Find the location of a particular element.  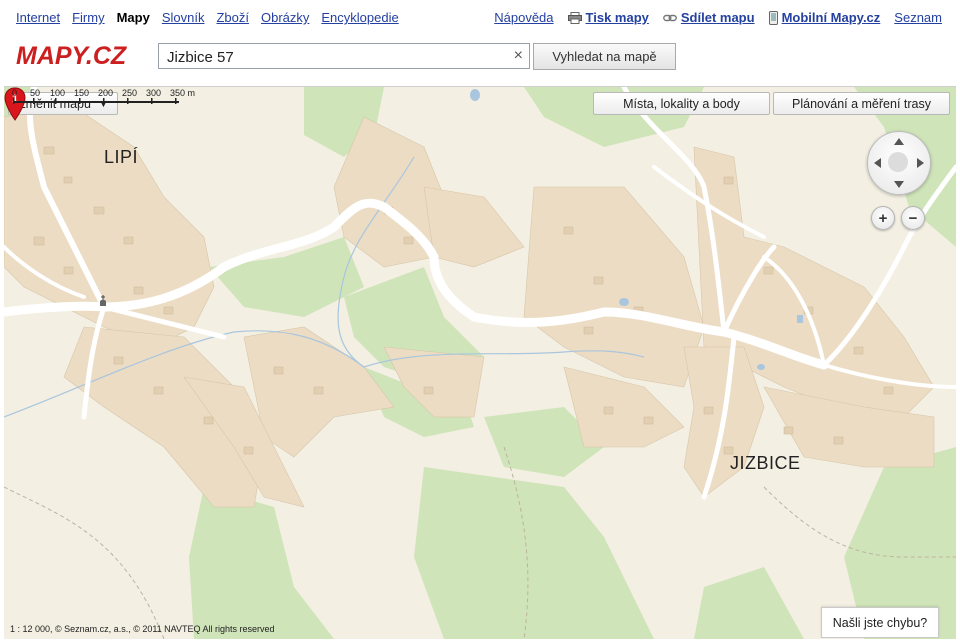

places-button: Místa, lokality a body is located at coordinates (681, 103).